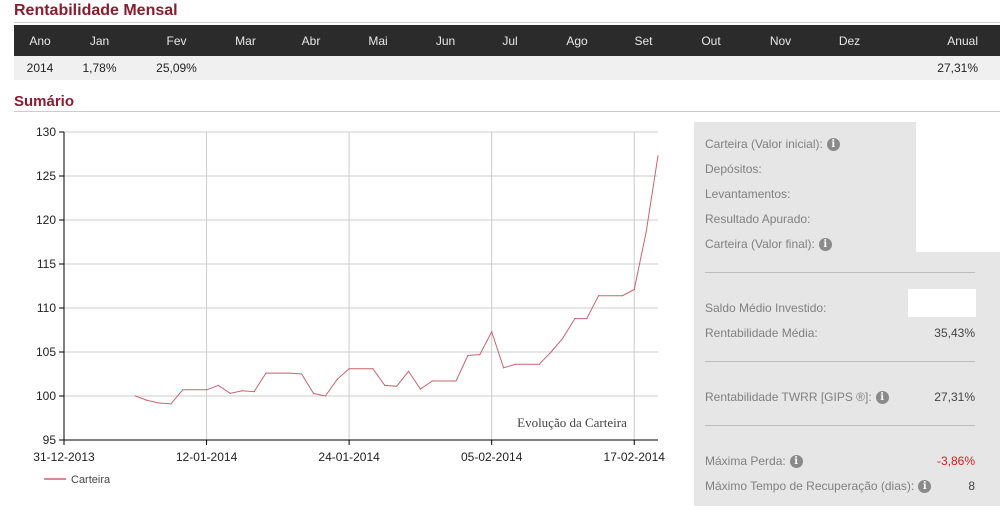 The image size is (1003, 518). I want to click on y-tick-label: 105, so click(46, 352).